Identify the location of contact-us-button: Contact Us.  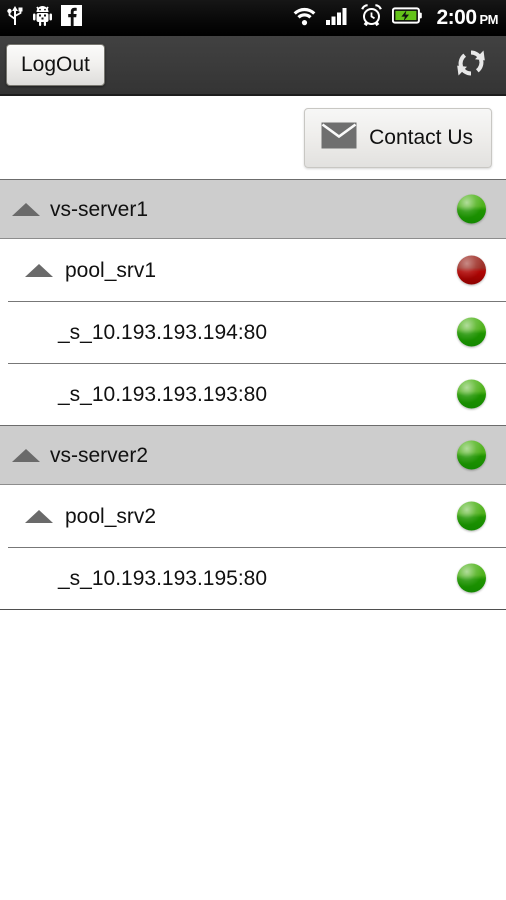
(398, 137).